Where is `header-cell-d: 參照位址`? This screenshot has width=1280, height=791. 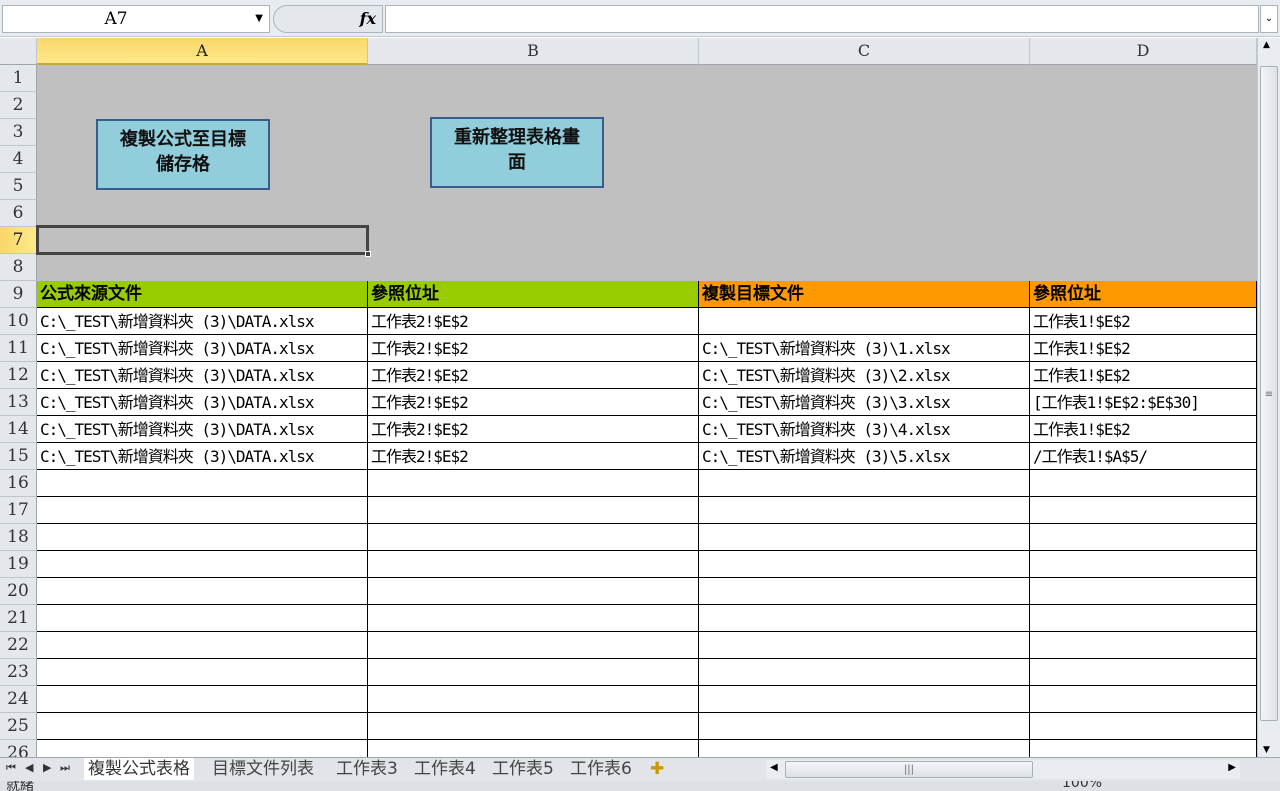 header-cell-d: 參照位址 is located at coordinates (1143, 294).